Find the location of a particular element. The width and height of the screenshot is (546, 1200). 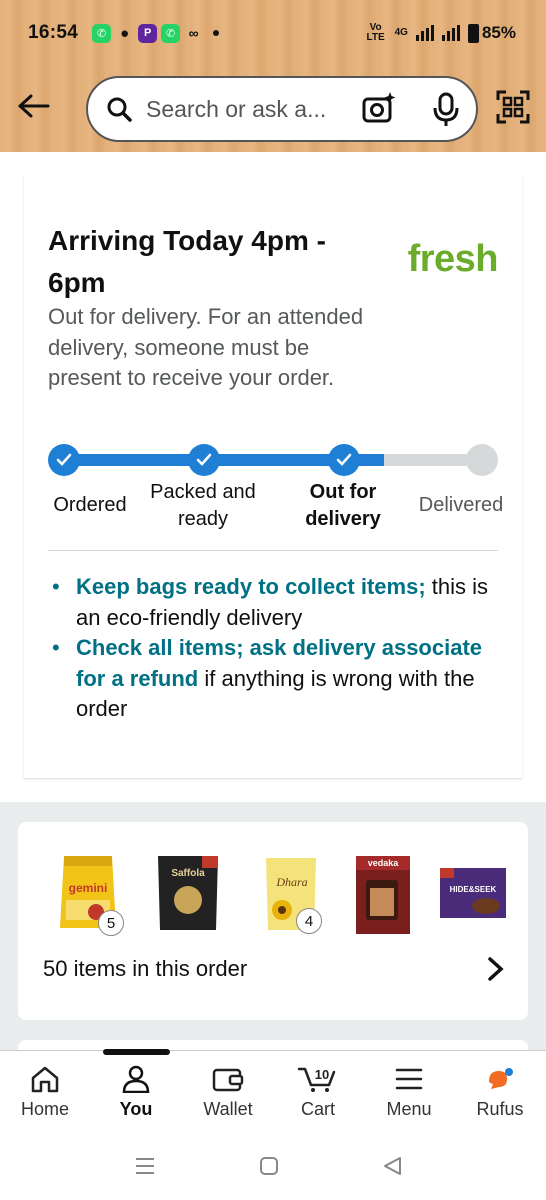

tip-link: Keep bags ready to collect items; is located at coordinates (251, 586).